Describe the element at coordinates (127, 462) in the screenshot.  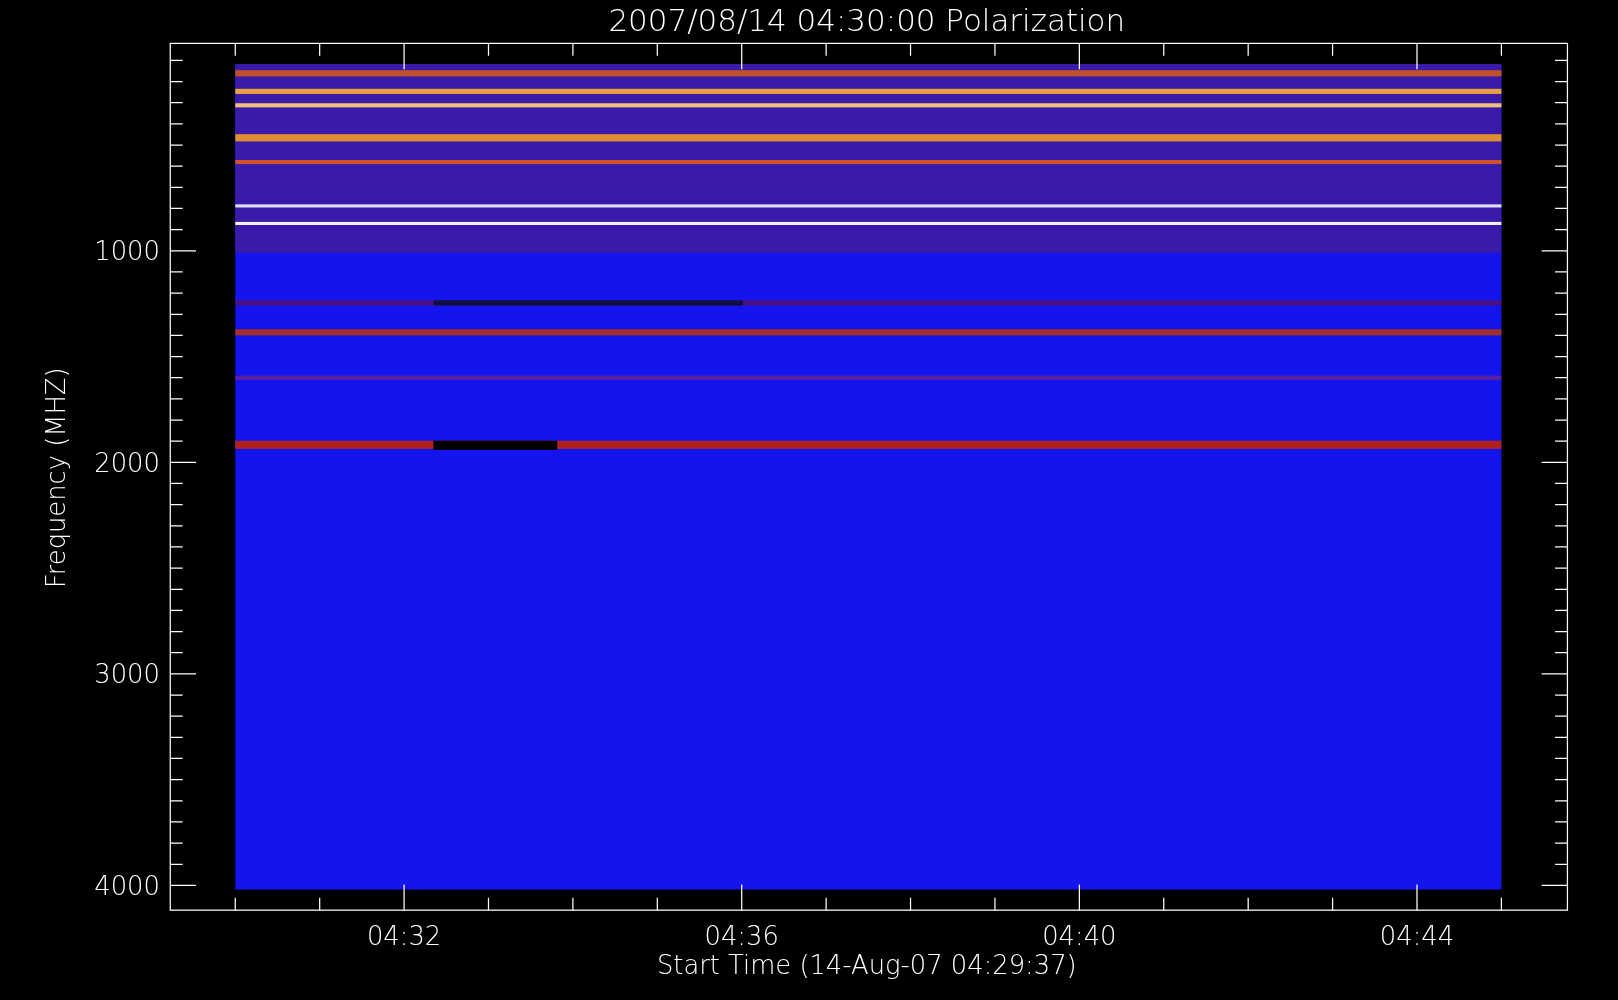
I see `y-tick-label: 2000` at that location.